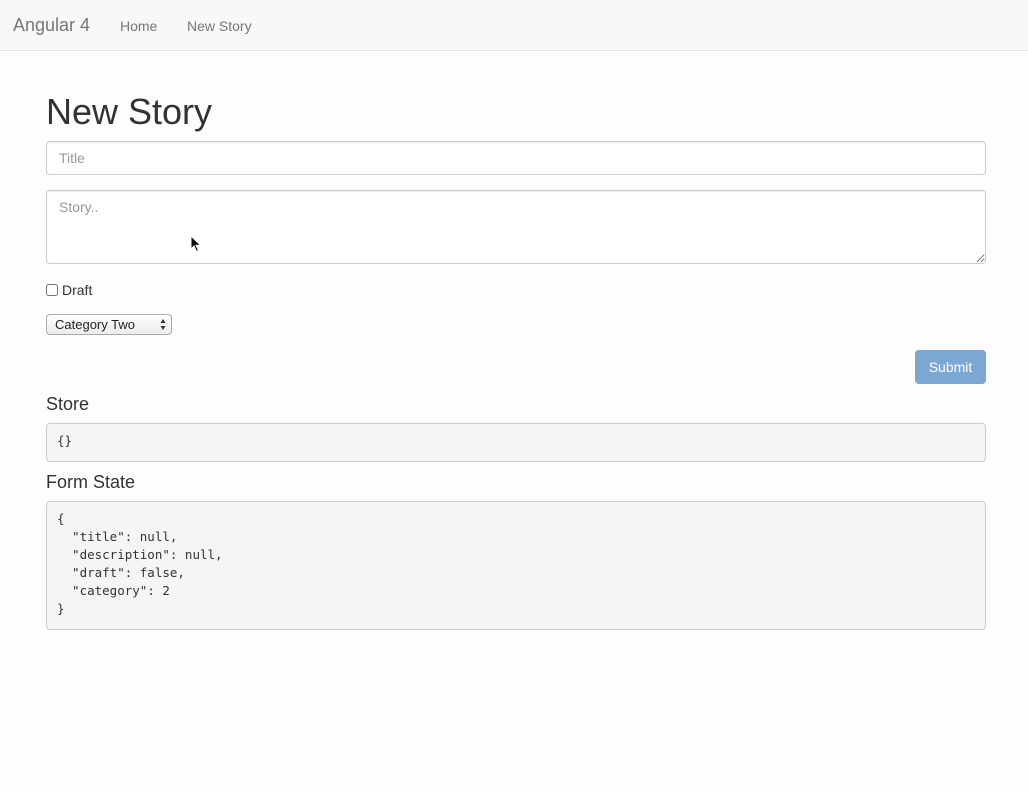 The height and width of the screenshot is (791, 1028). What do you see at coordinates (51, 25) in the screenshot?
I see `brand-link: Angular 4` at bounding box center [51, 25].